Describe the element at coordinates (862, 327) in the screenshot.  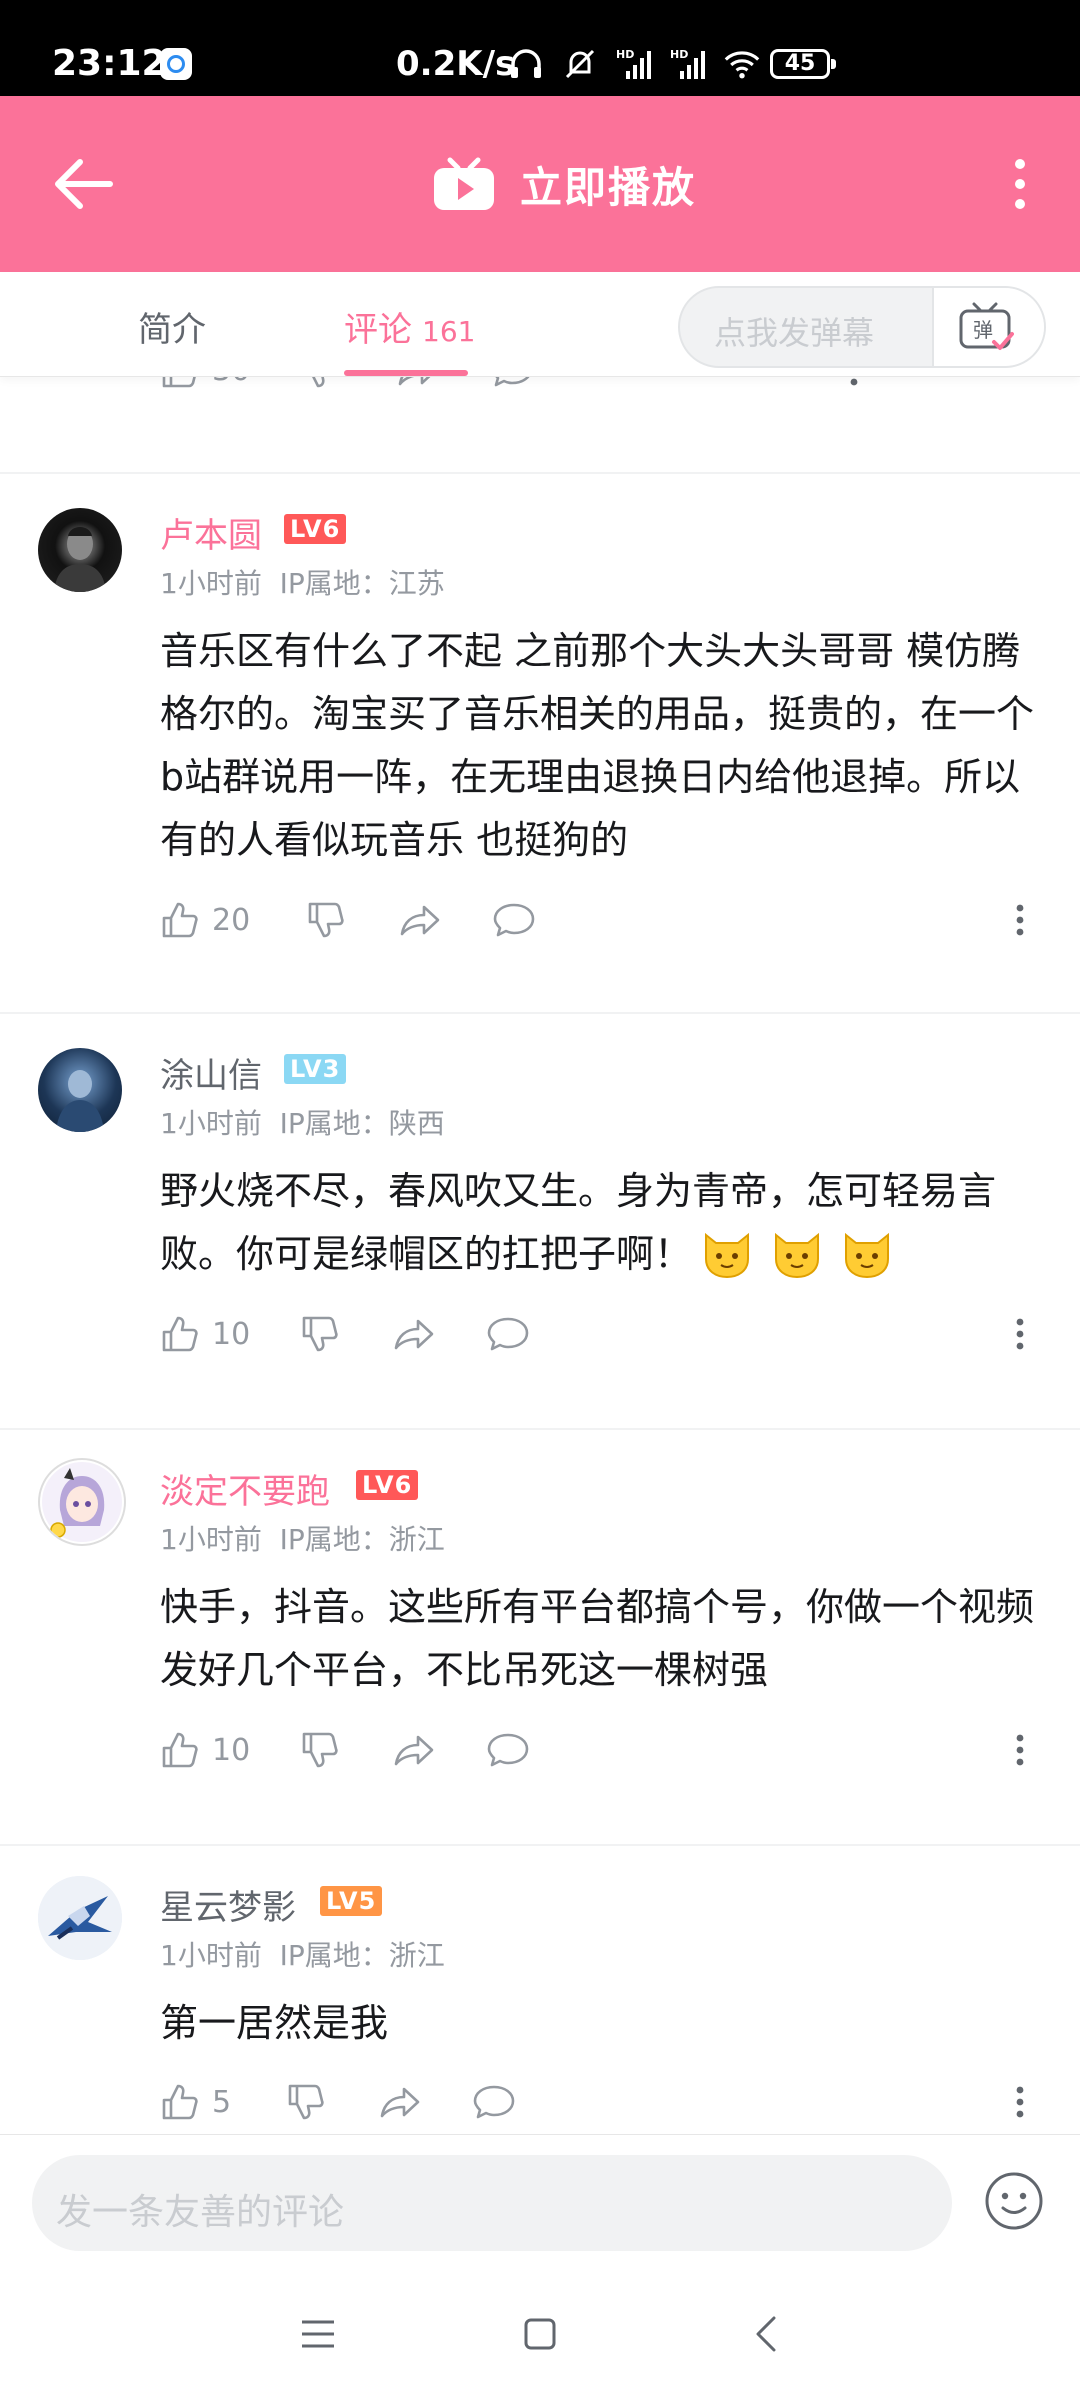
I see `danmaku-input-box: 点我发弹幕 弹` at that location.